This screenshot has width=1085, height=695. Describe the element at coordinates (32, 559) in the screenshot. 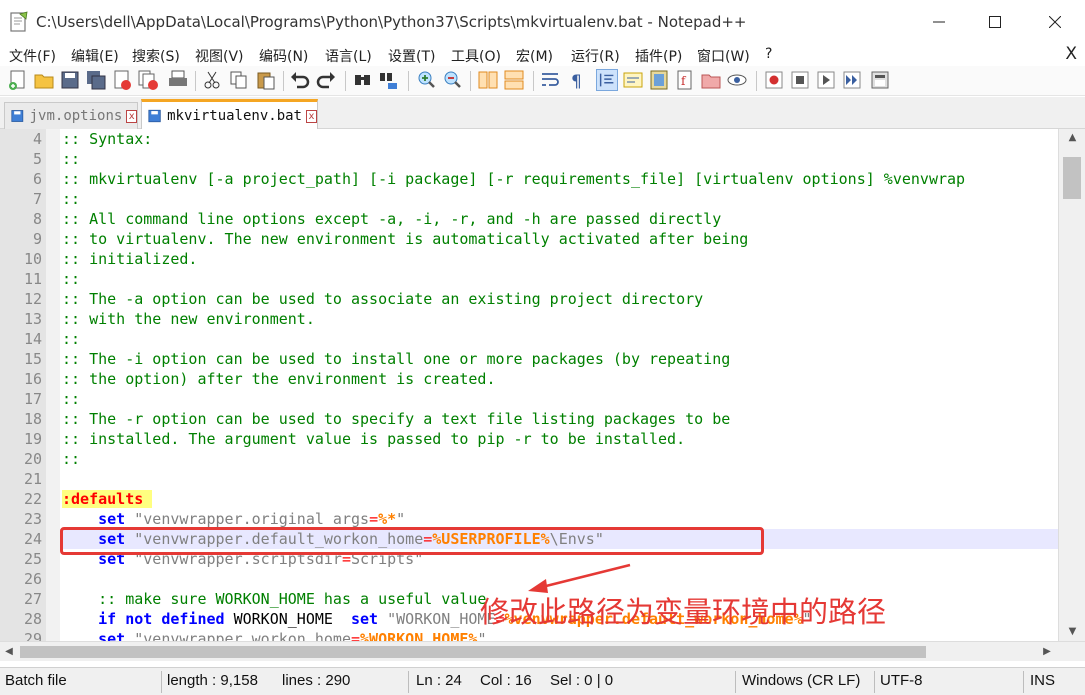

I see `line-number: 25` at that location.